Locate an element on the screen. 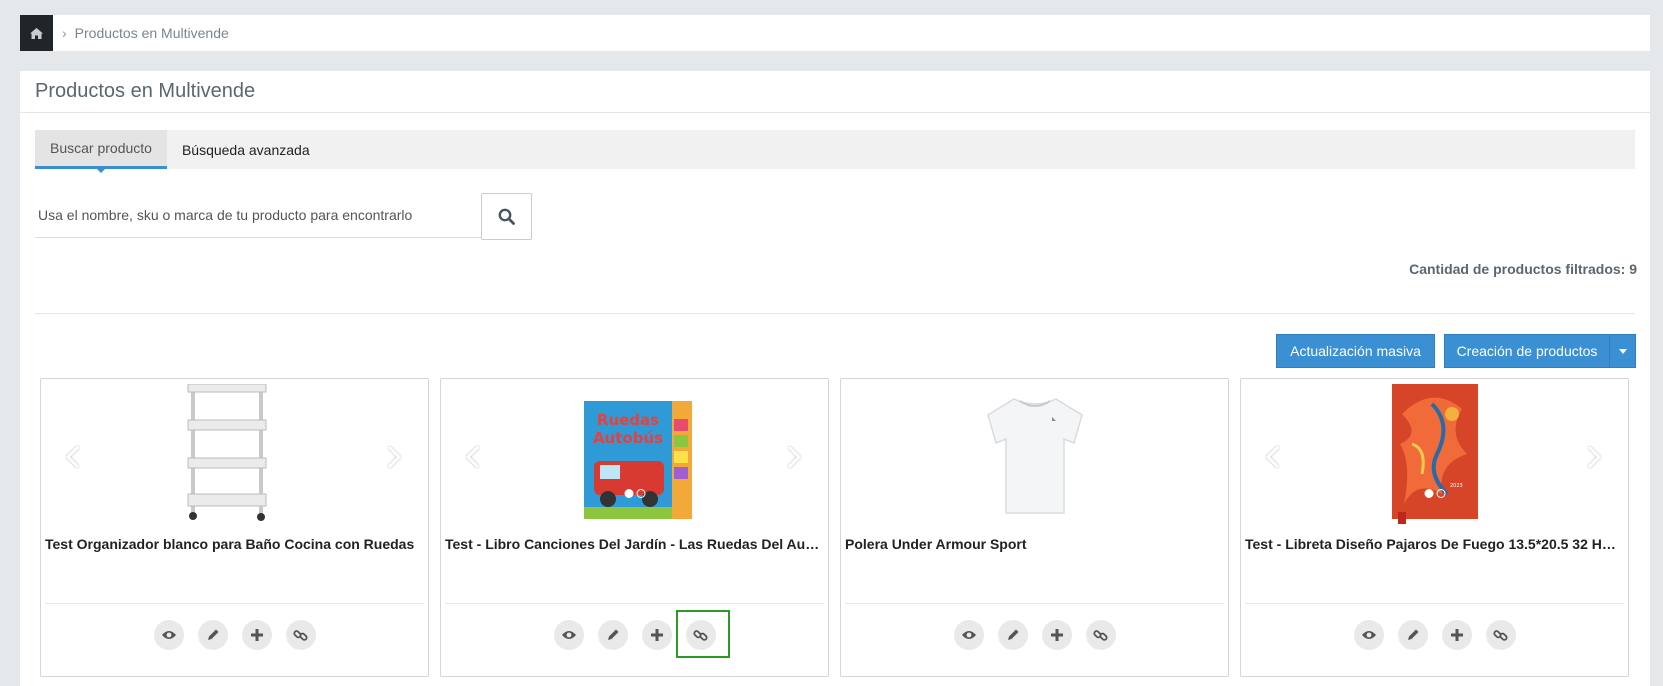 The height and width of the screenshot is (686, 1663). mass-update-button: Actualización masiva is located at coordinates (1355, 351).